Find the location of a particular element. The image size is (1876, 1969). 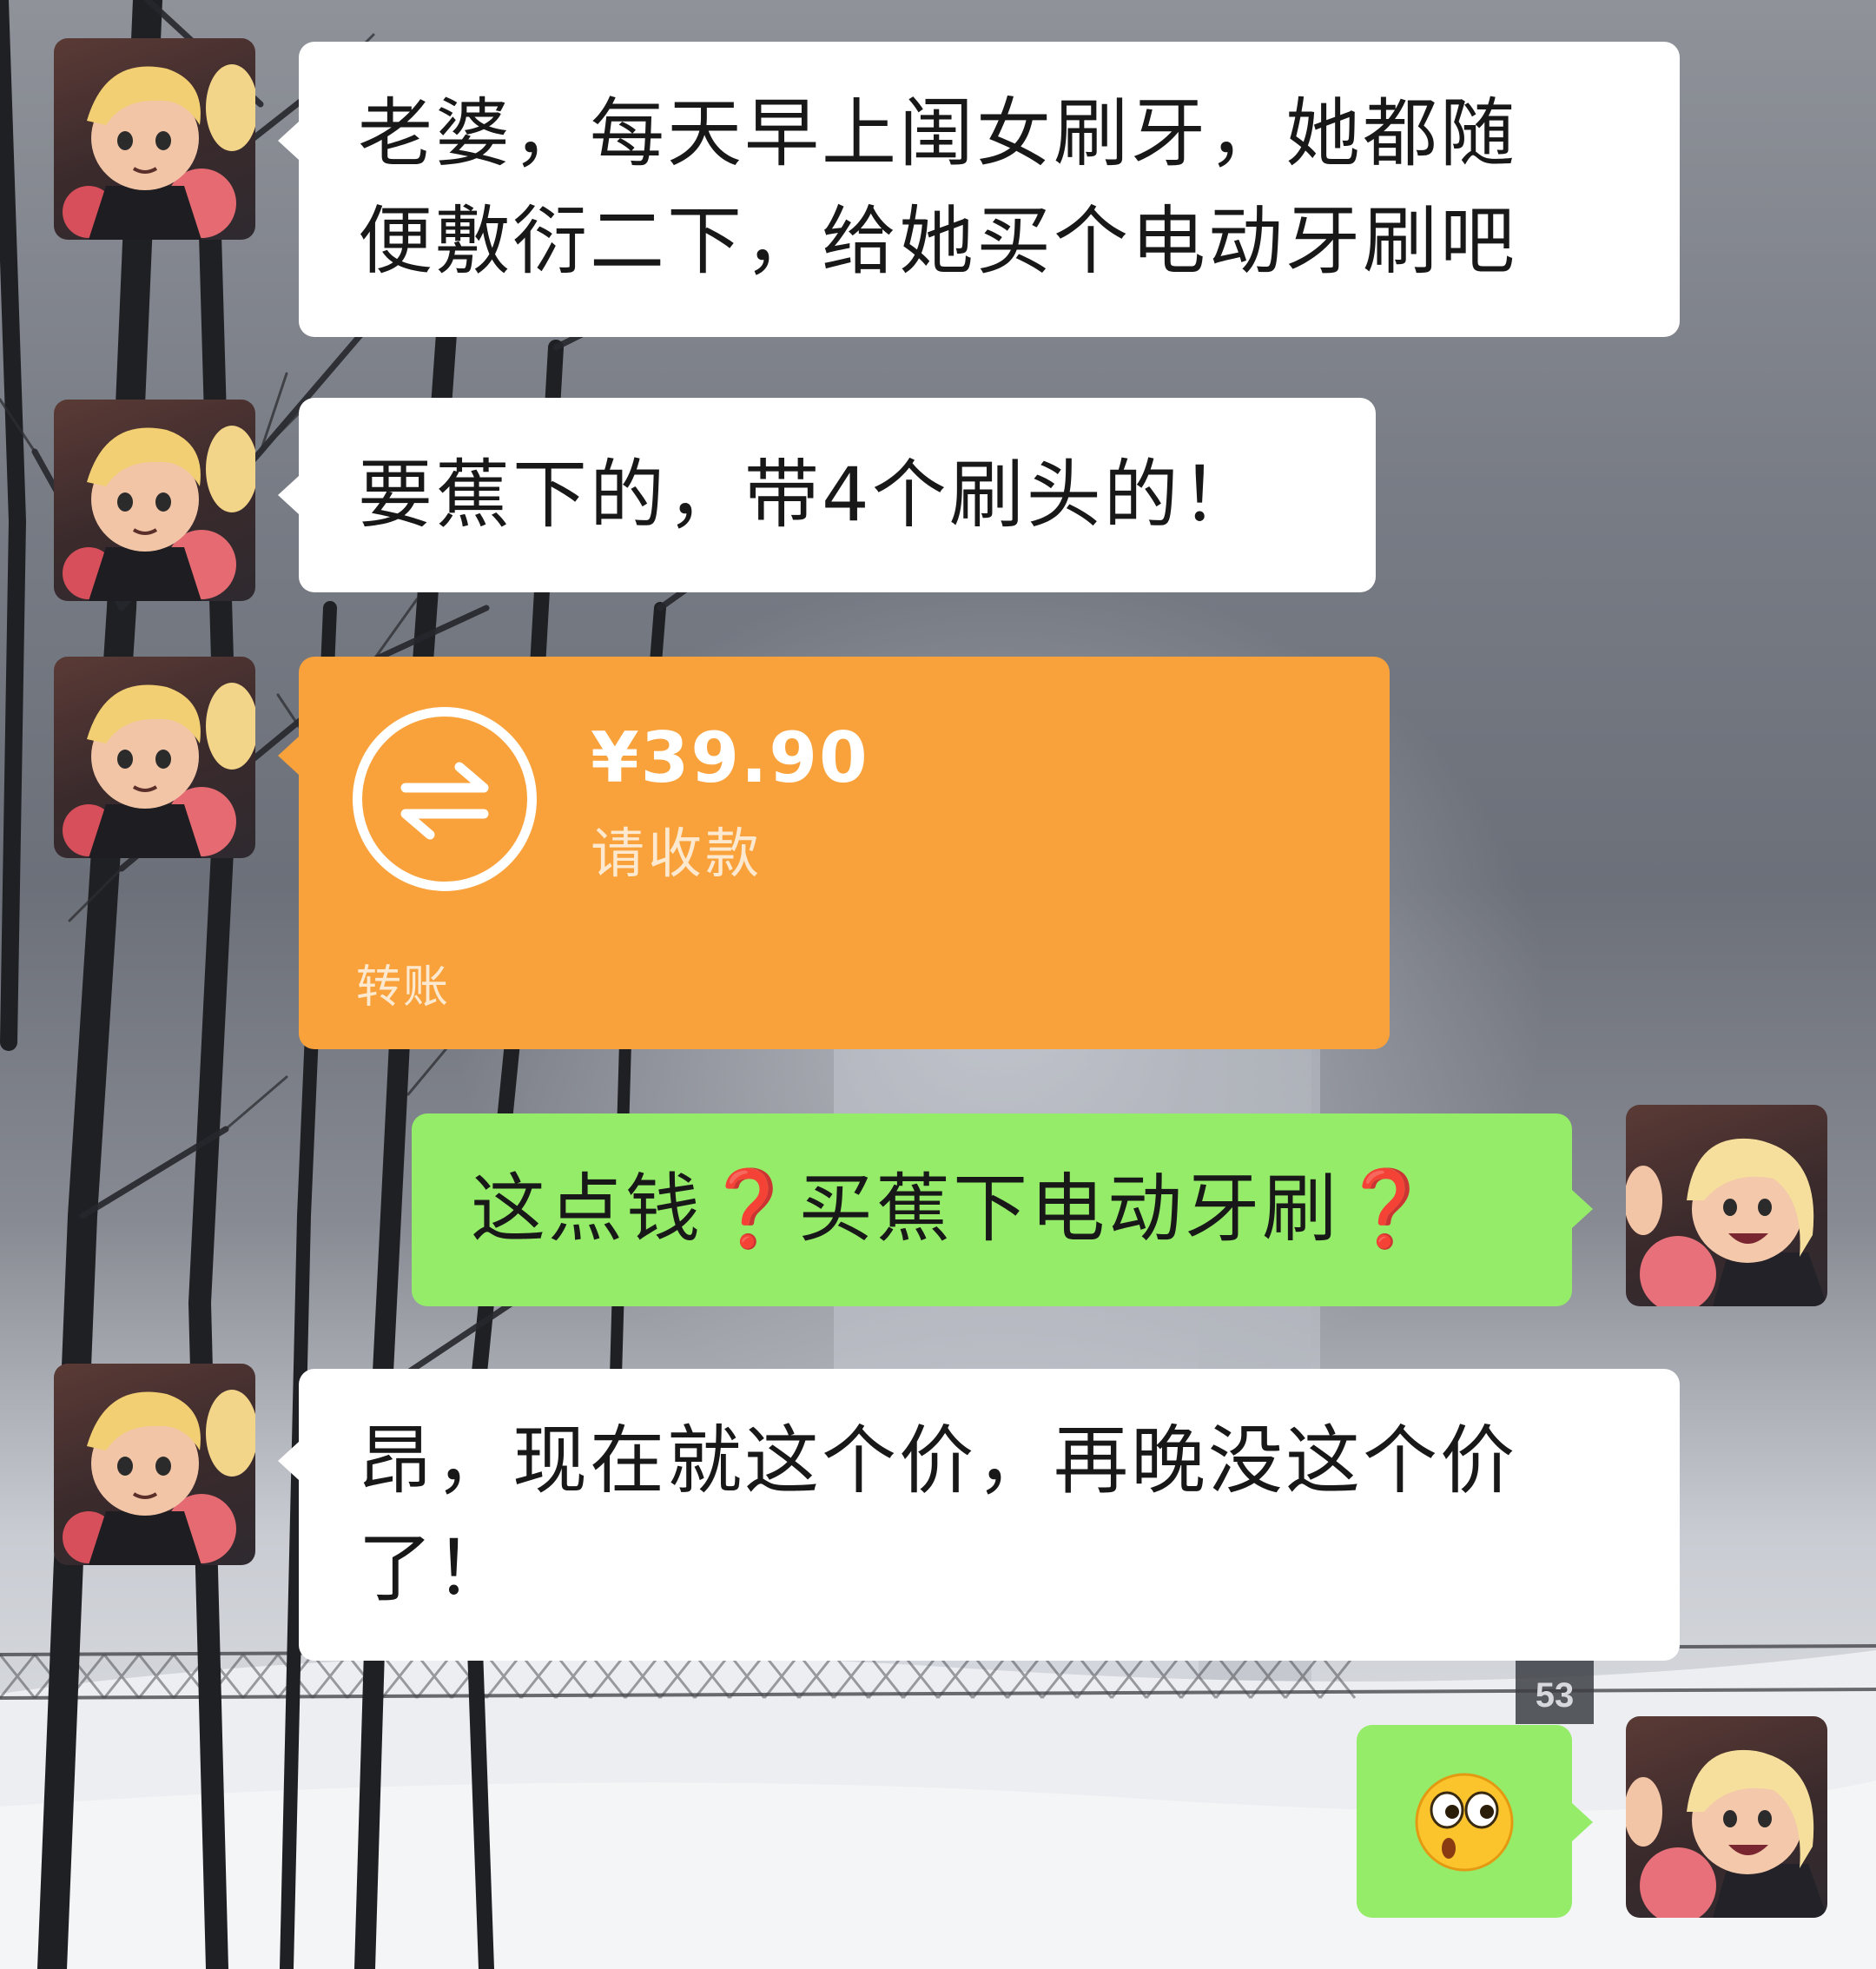

message-text: 这点钱❓买蕉下电动牙刷❓ is located at coordinates (953, 1209).